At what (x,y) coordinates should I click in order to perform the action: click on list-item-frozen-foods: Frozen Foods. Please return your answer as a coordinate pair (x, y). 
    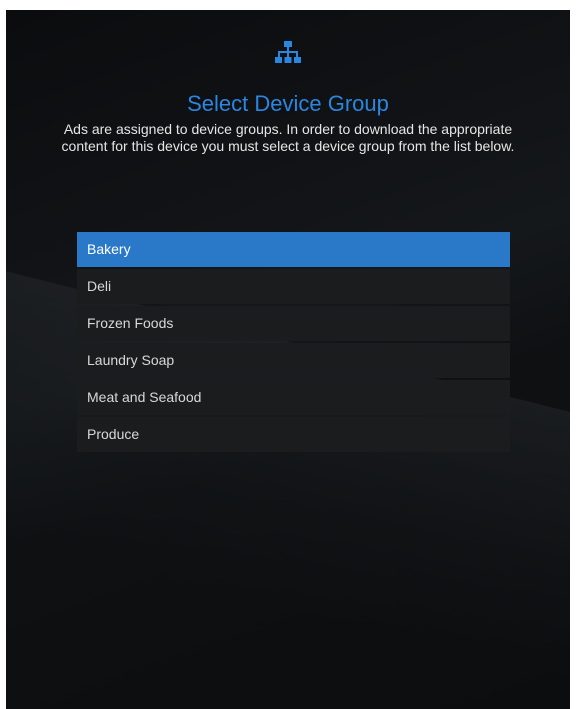
    Looking at the image, I should click on (293, 323).